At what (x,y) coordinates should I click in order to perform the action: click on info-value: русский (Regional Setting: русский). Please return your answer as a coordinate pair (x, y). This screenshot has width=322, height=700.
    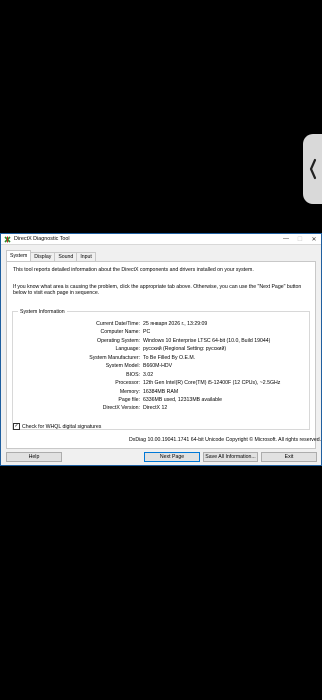
    Looking at the image, I should click on (185, 349).